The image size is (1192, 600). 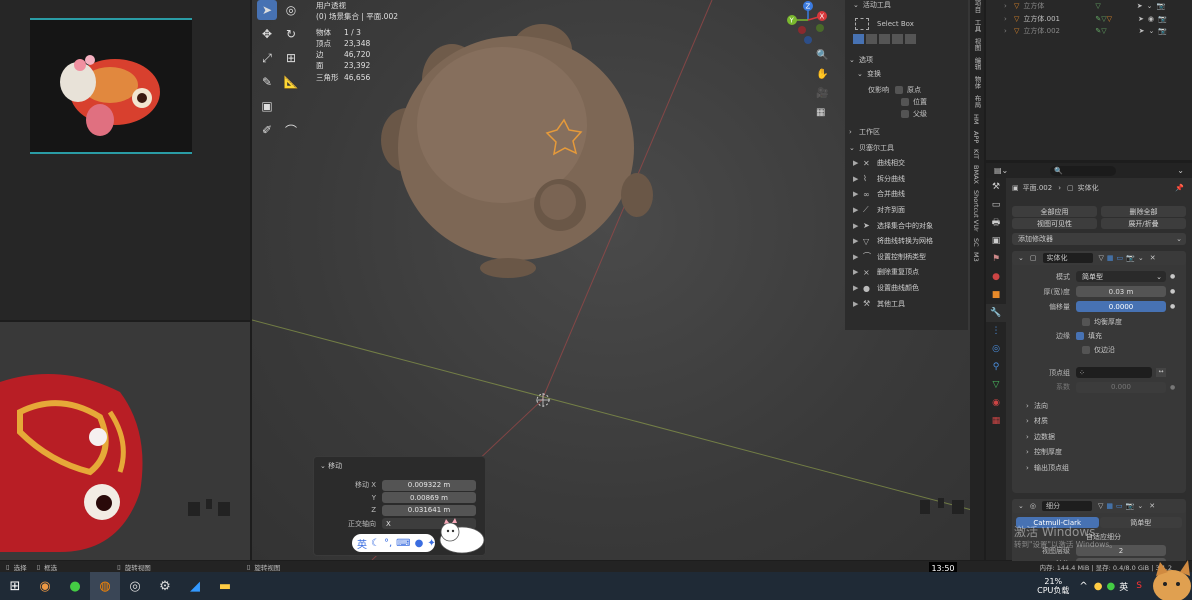 I want to click on add-modifier-dropdown: 添加修改器 ⌄, so click(x=1099, y=239).